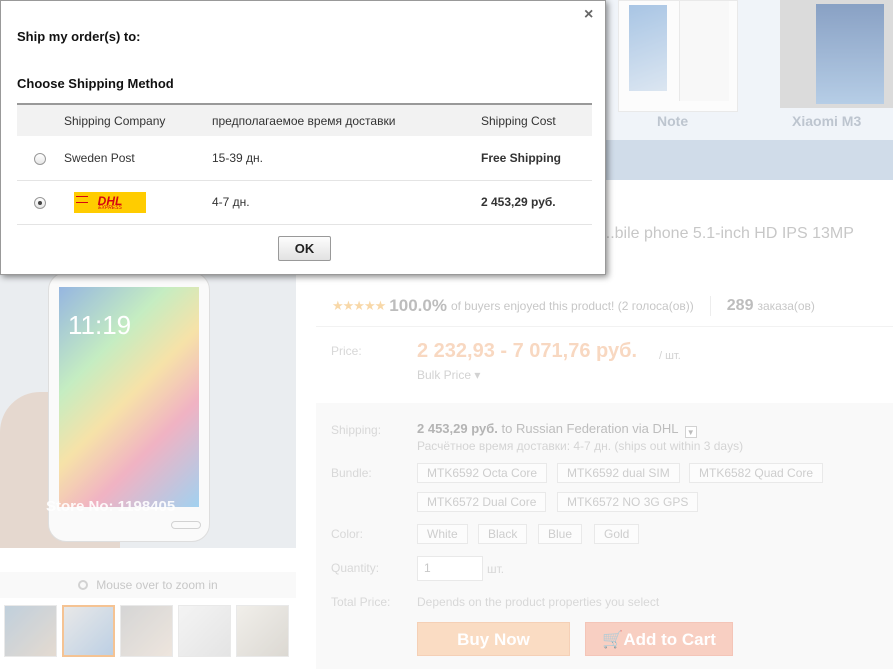 The height and width of the screenshot is (669, 893). Describe the element at coordinates (628, 502) in the screenshot. I see `bundle-option: MTK6572 NO 3G GPS` at that location.